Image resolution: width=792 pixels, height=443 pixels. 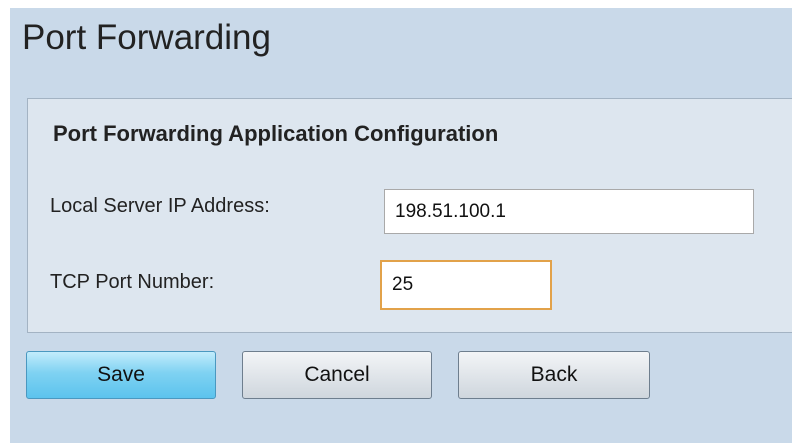 I want to click on cancel-button: Cancel, so click(x=337, y=375).